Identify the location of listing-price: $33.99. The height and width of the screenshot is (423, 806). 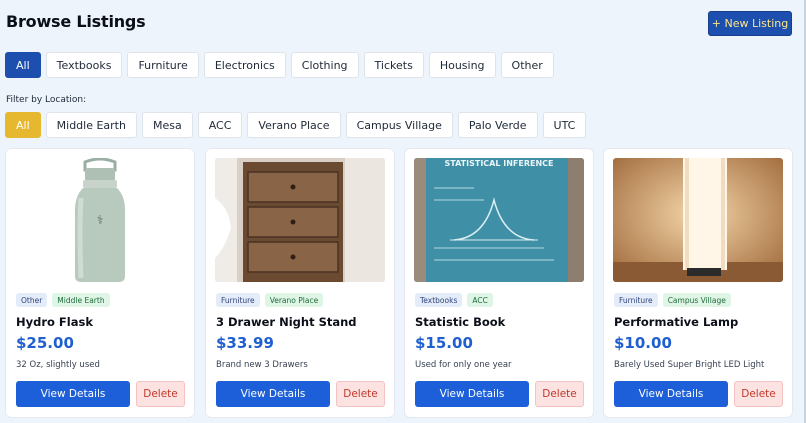
(245, 343).